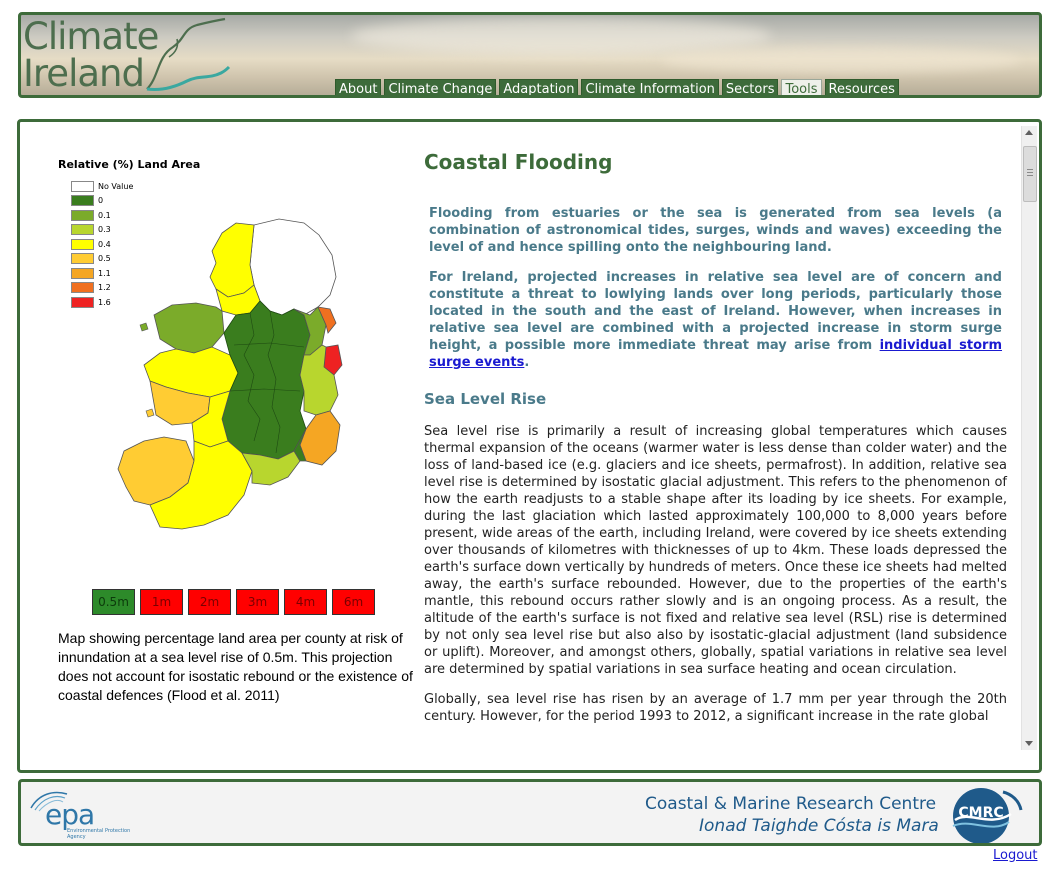 This screenshot has height=882, width=1057. What do you see at coordinates (129, 164) in the screenshot?
I see `map-title: Relative (%) Land Area` at bounding box center [129, 164].